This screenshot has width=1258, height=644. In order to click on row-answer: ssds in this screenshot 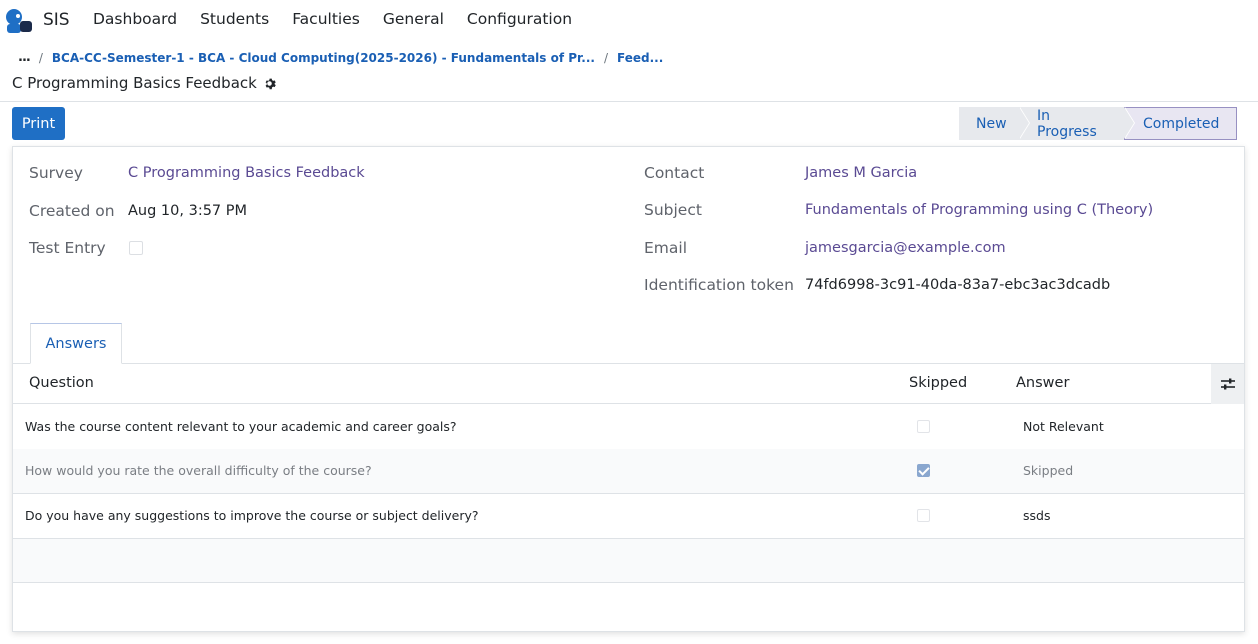, I will do `click(1037, 515)`.